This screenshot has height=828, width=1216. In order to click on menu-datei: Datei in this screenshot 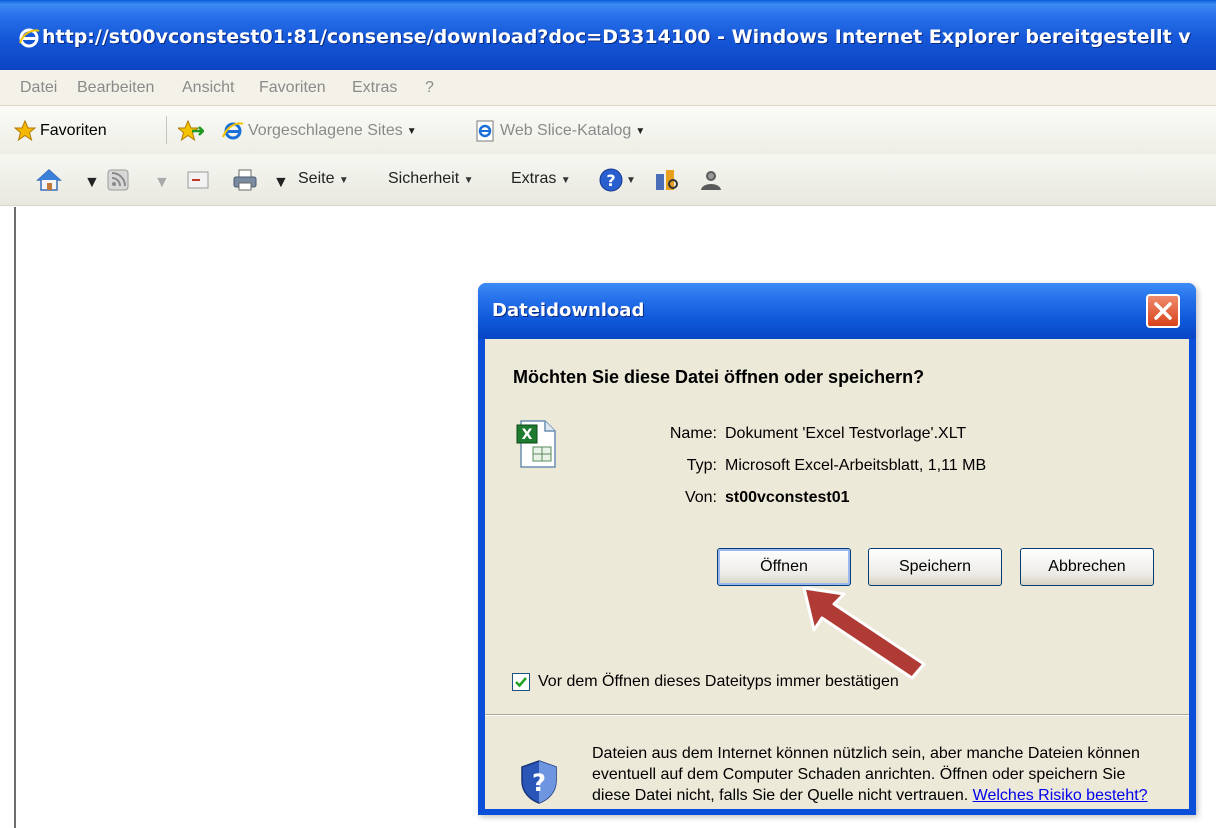, I will do `click(38, 88)`.